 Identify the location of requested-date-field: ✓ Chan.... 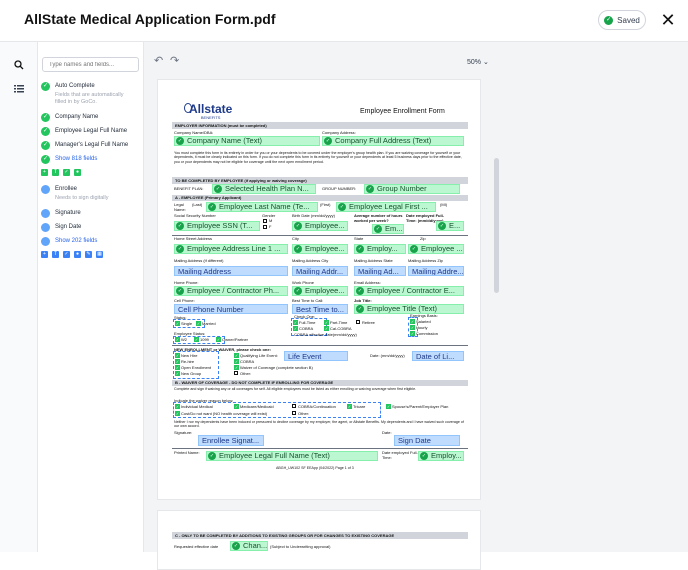
(249, 546).